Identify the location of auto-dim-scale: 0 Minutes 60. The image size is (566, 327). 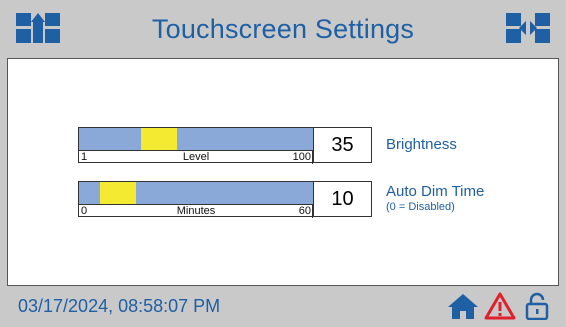
(196, 211).